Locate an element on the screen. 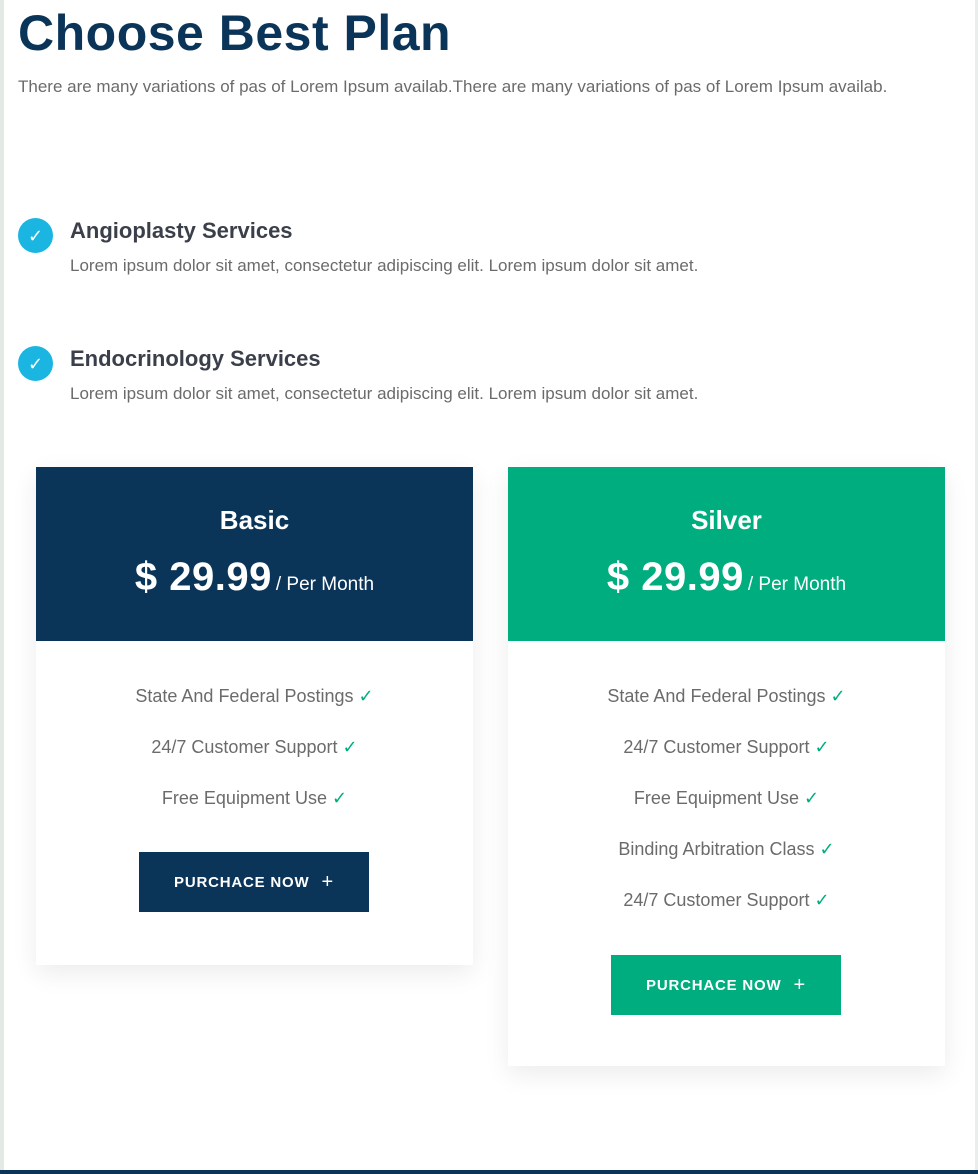  plan-name: Silver is located at coordinates (726, 520).